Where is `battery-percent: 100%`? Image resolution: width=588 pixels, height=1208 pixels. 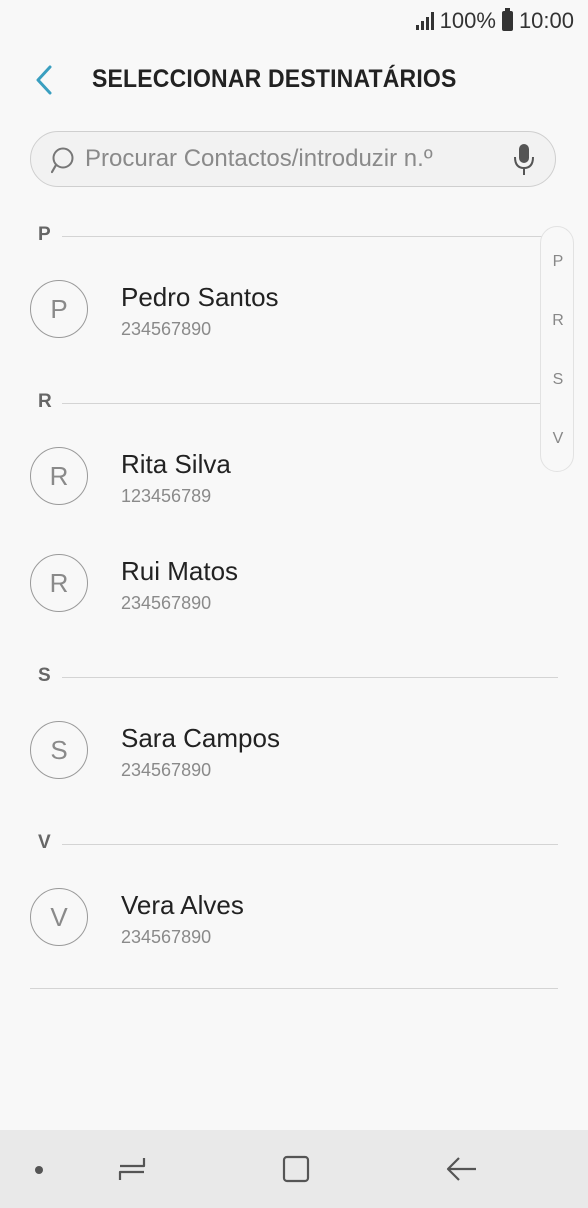 battery-percent: 100% is located at coordinates (467, 20).